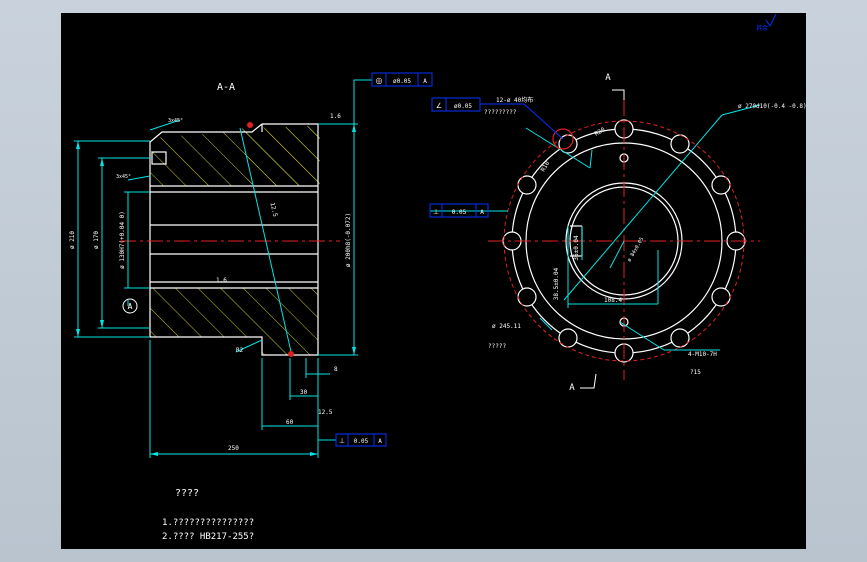 The height and width of the screenshot is (562, 867). I want to click on tol-end-b-ref: A, so click(482, 212).